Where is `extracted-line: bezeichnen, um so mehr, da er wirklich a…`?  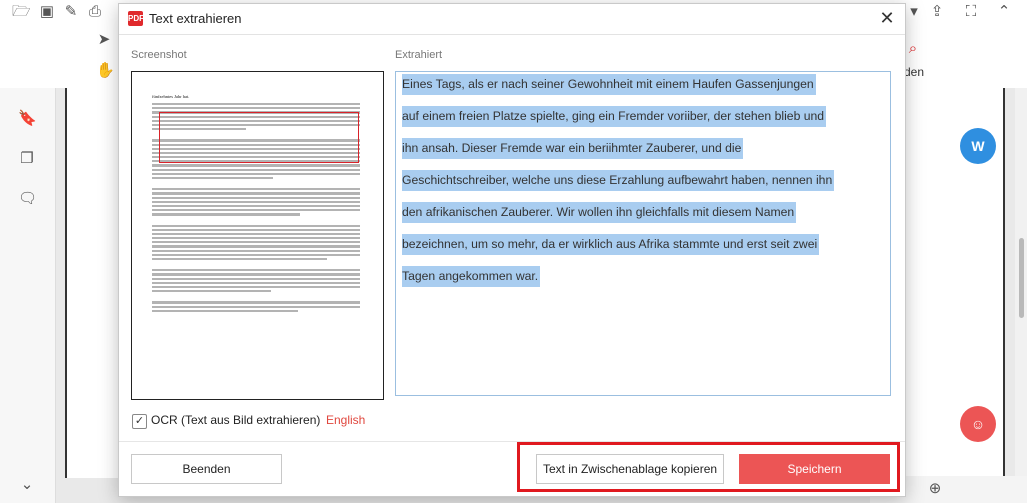 extracted-line: bezeichnen, um so mehr, da er wirklich a… is located at coordinates (611, 244).